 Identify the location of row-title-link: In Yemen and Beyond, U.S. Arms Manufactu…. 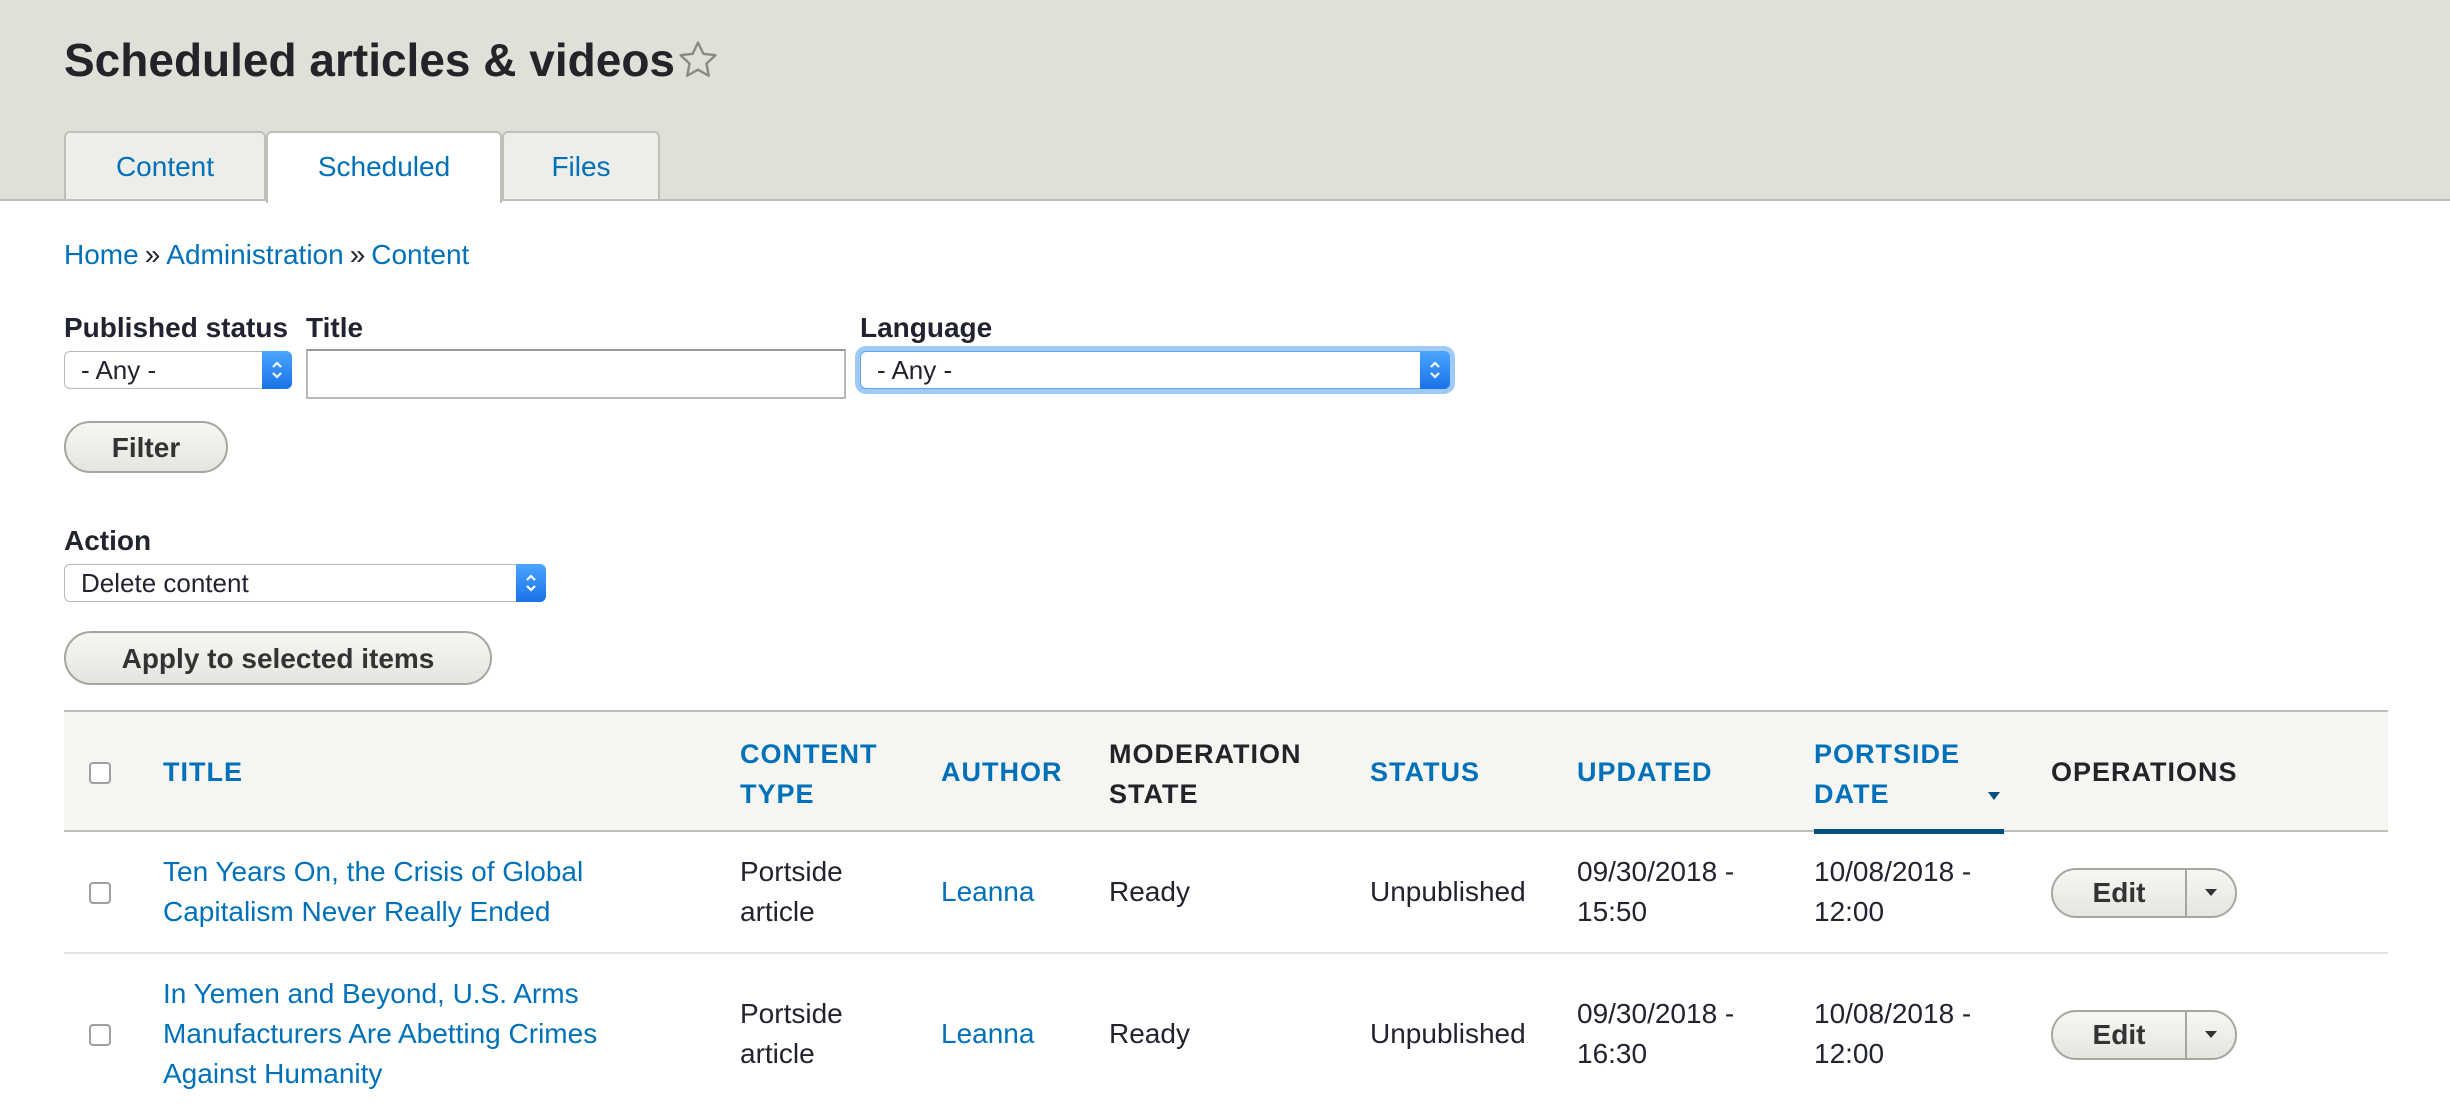
(380, 1034).